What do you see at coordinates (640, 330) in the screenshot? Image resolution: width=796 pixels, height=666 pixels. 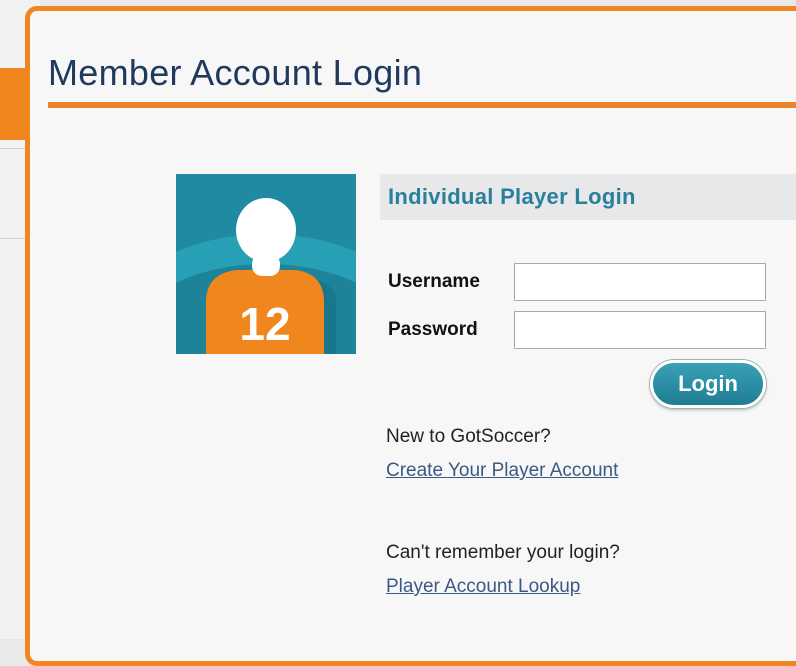 I see `password-input` at bounding box center [640, 330].